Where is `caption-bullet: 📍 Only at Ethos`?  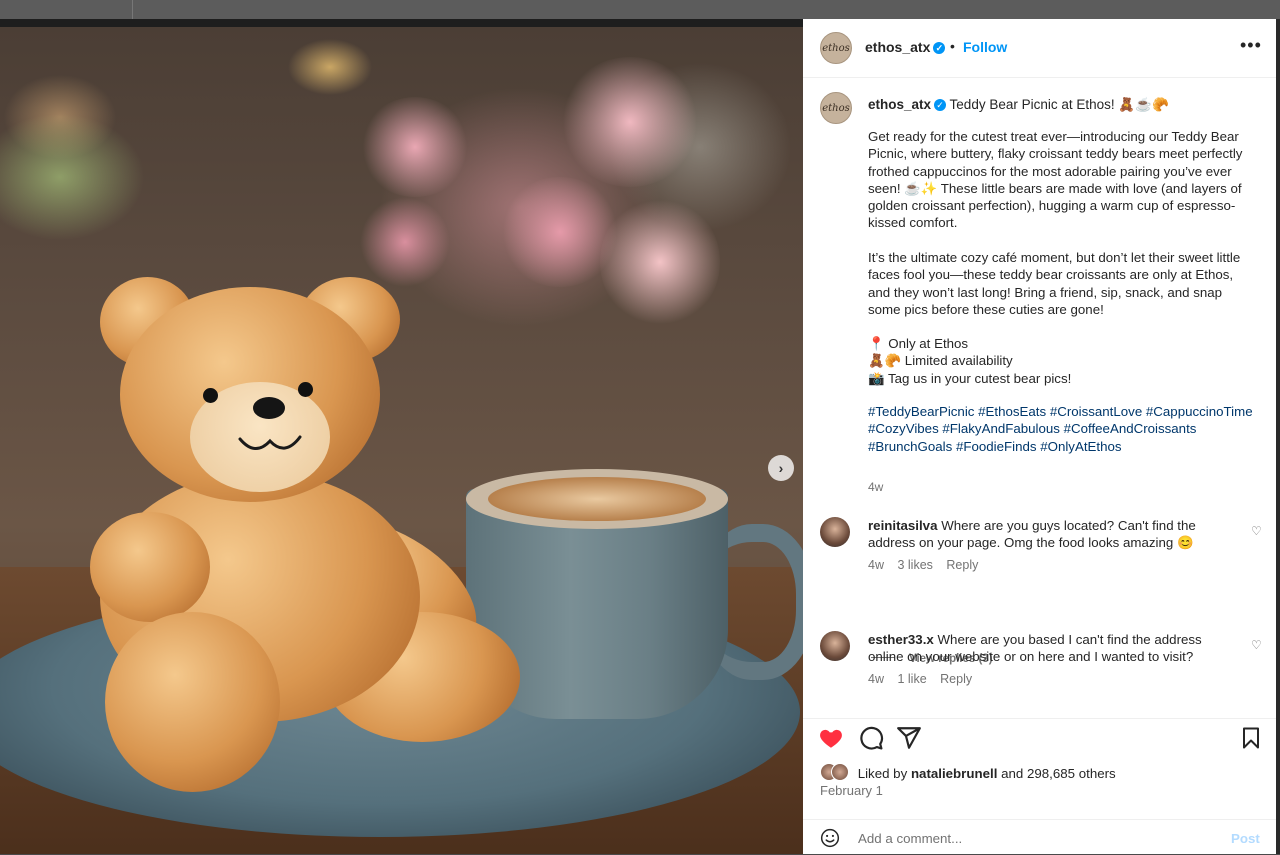 caption-bullet: 📍 Only at Ethos is located at coordinates (918, 343).